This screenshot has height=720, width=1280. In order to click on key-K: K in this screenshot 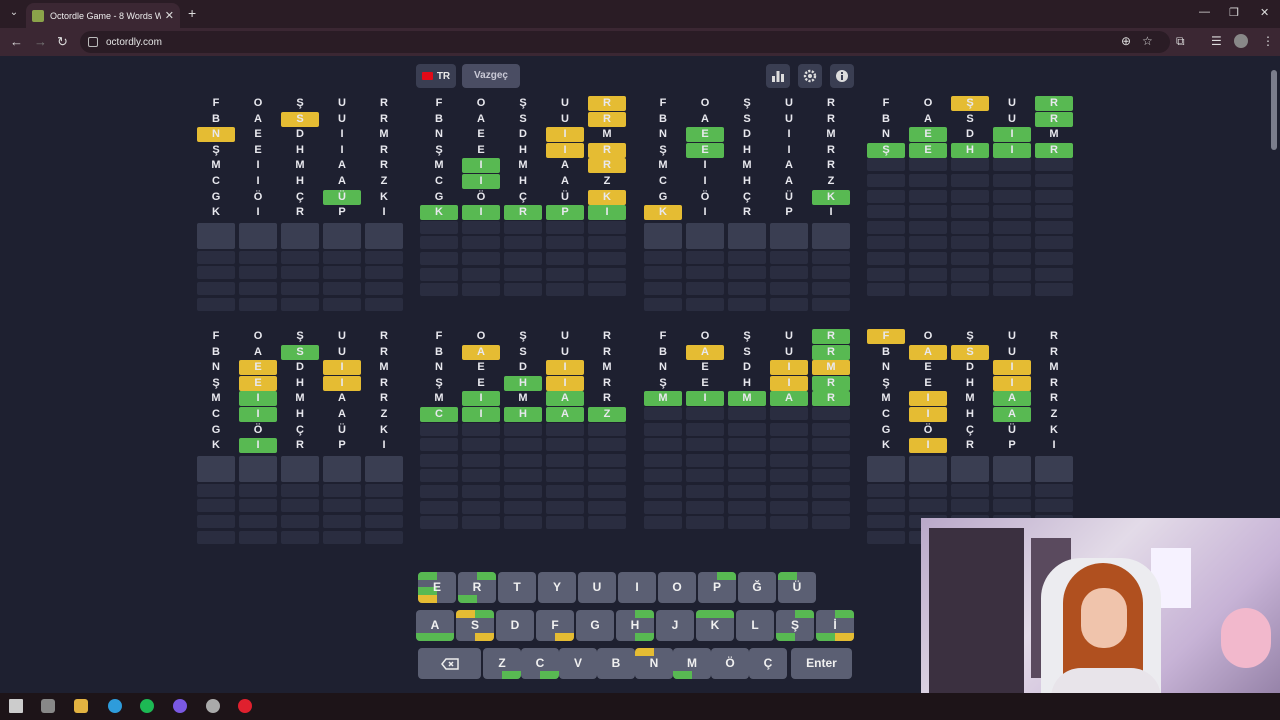, I will do `click(715, 625)`.